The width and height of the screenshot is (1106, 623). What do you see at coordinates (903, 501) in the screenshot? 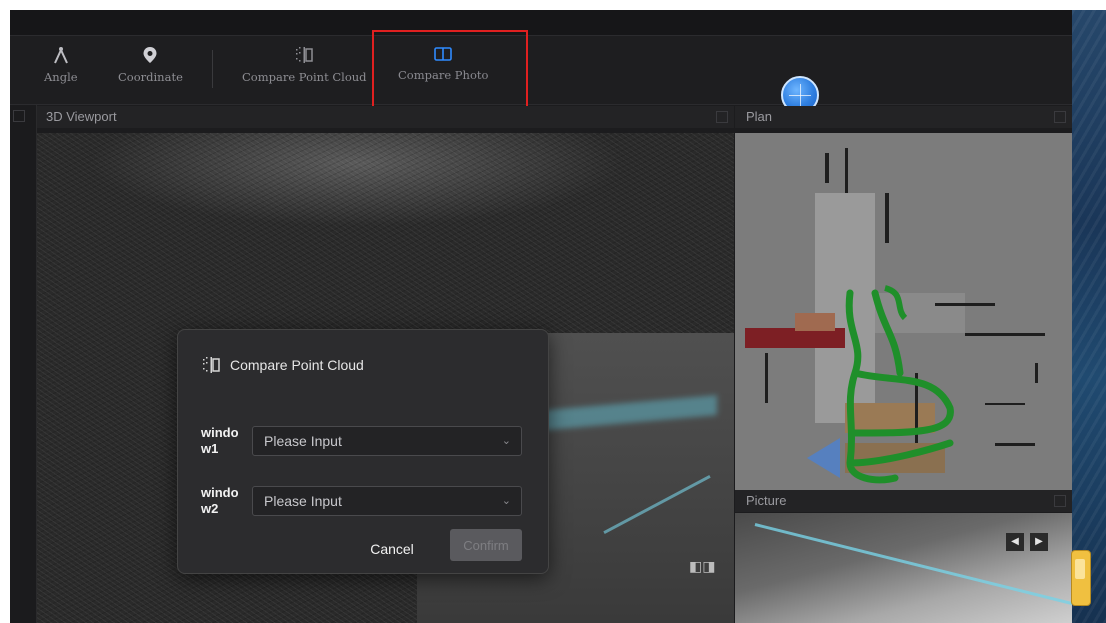
I see `picture-header: Picture` at bounding box center [903, 501].